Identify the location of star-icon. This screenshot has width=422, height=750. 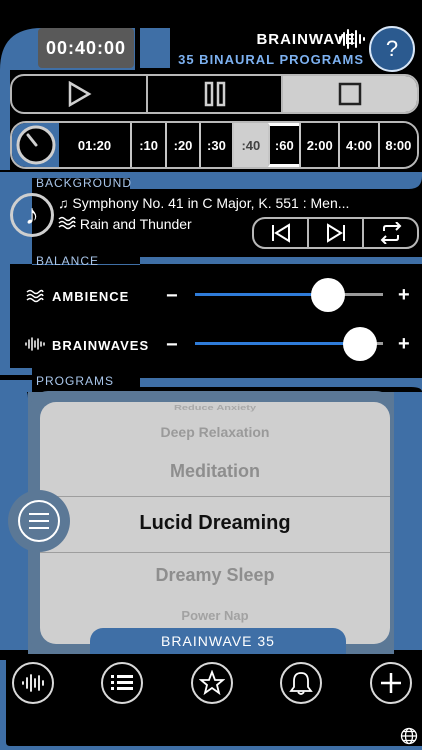
(212, 683).